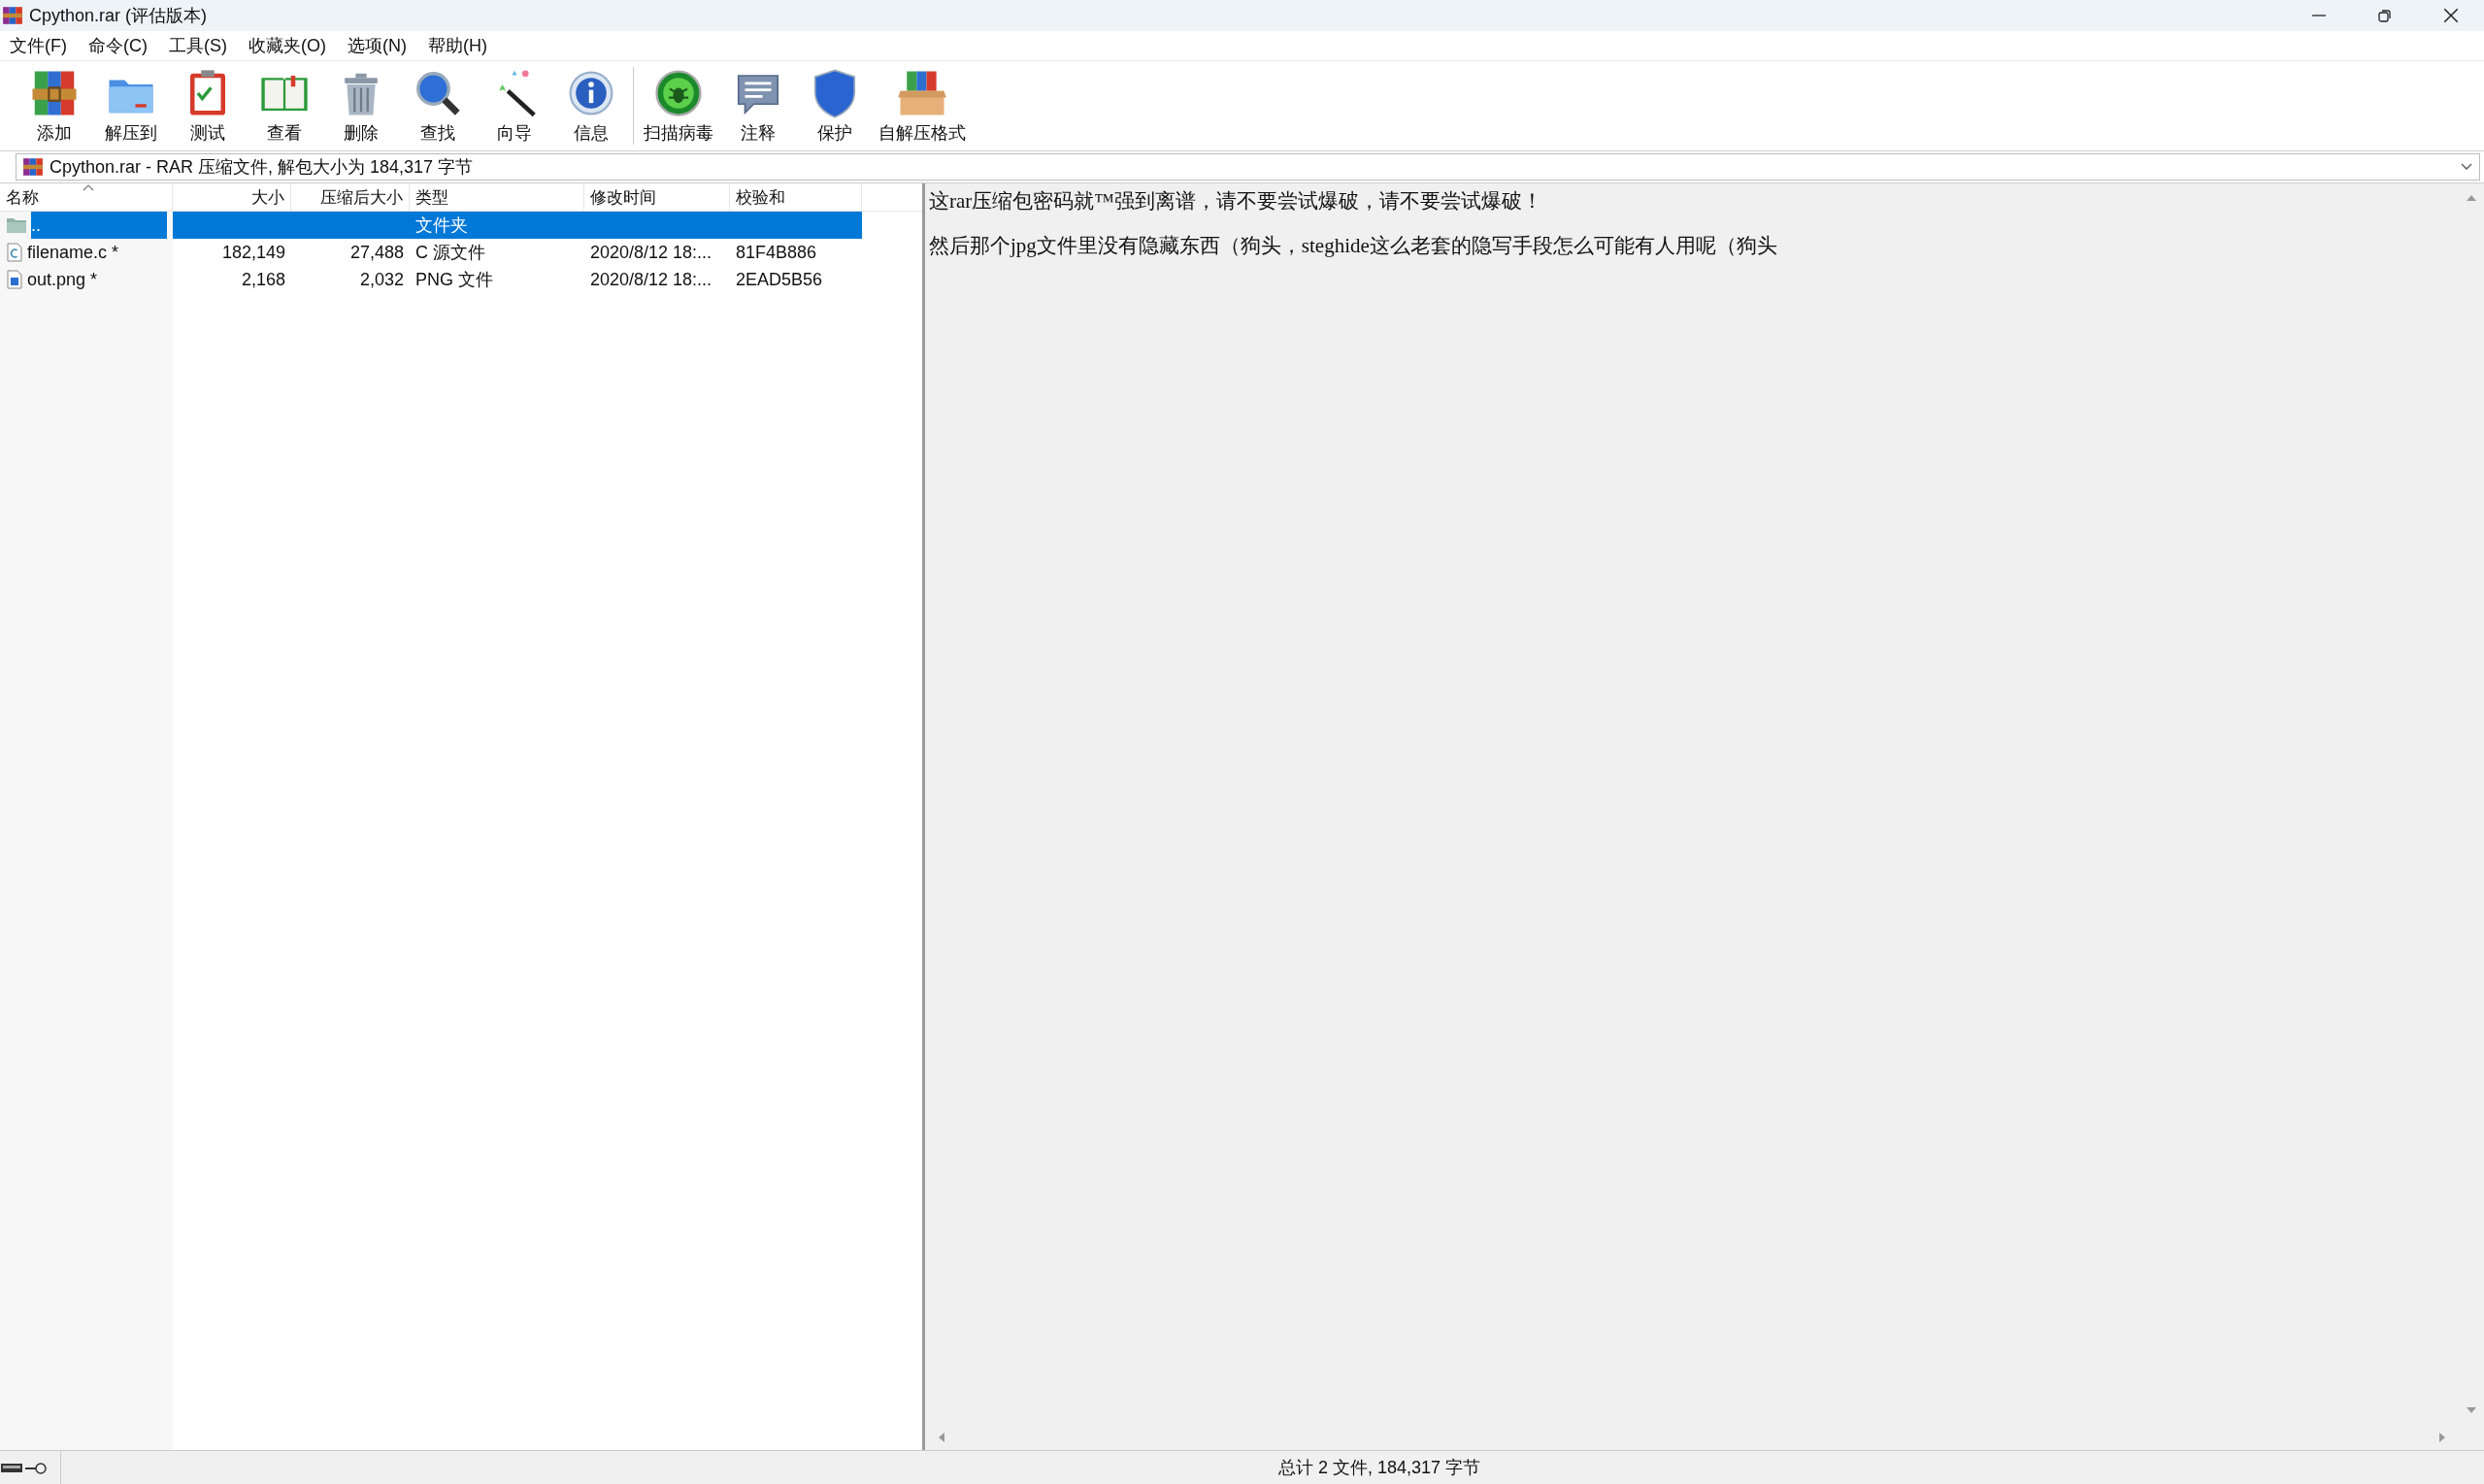 The height and width of the screenshot is (1484, 2484). I want to click on toolbar-button: 查找, so click(437, 105).